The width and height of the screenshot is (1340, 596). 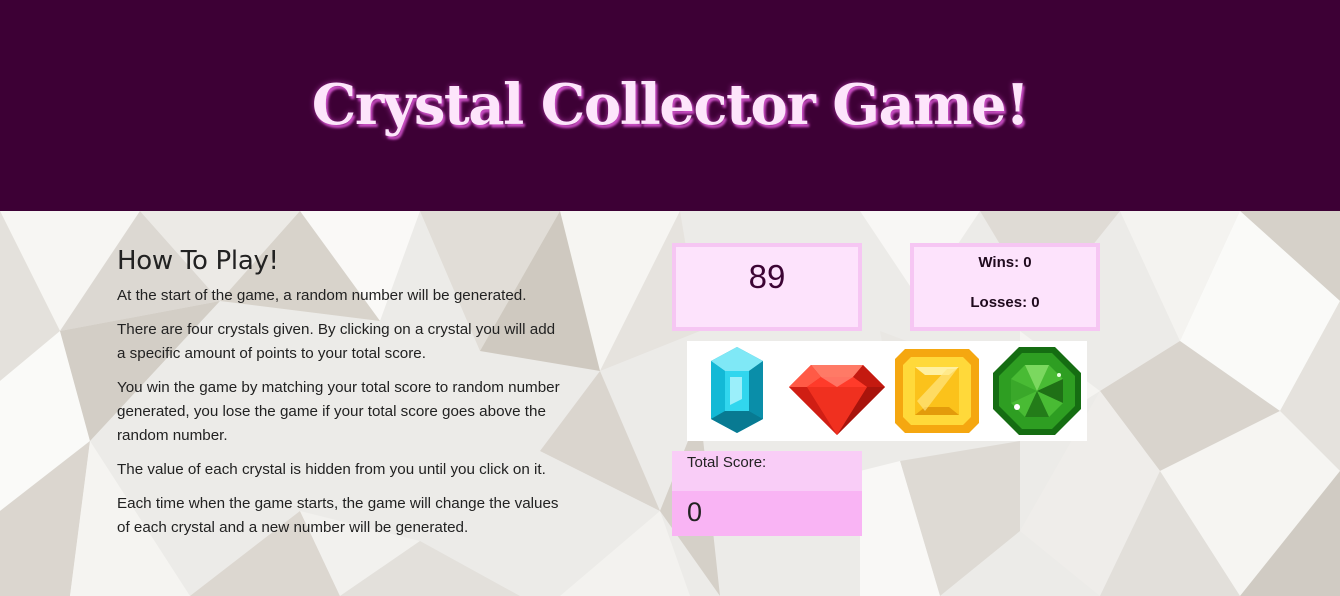 I want to click on green-crystal-icon, so click(x=1037, y=391).